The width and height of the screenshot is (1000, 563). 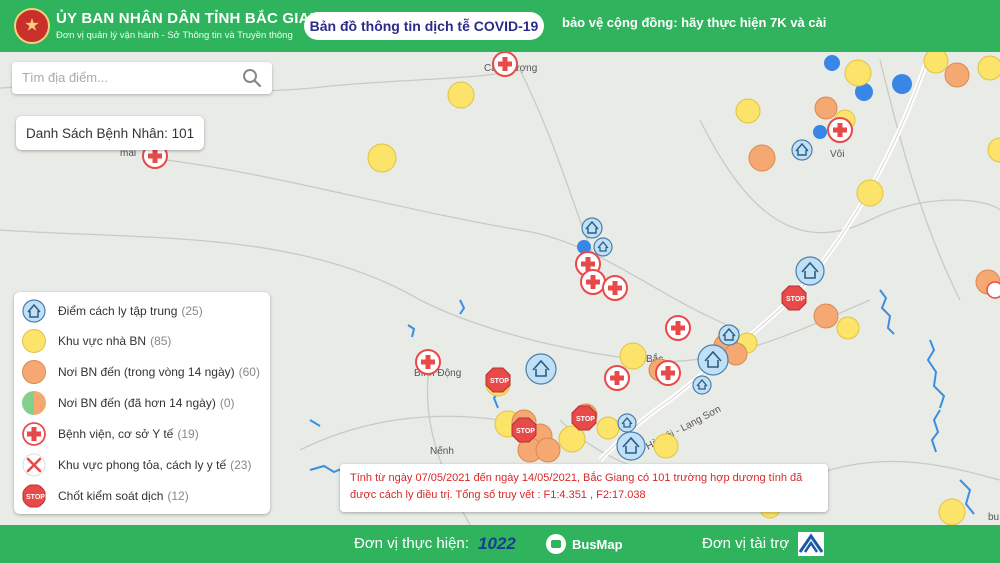 I want to click on lockdown-markers, so click(x=993, y=290).